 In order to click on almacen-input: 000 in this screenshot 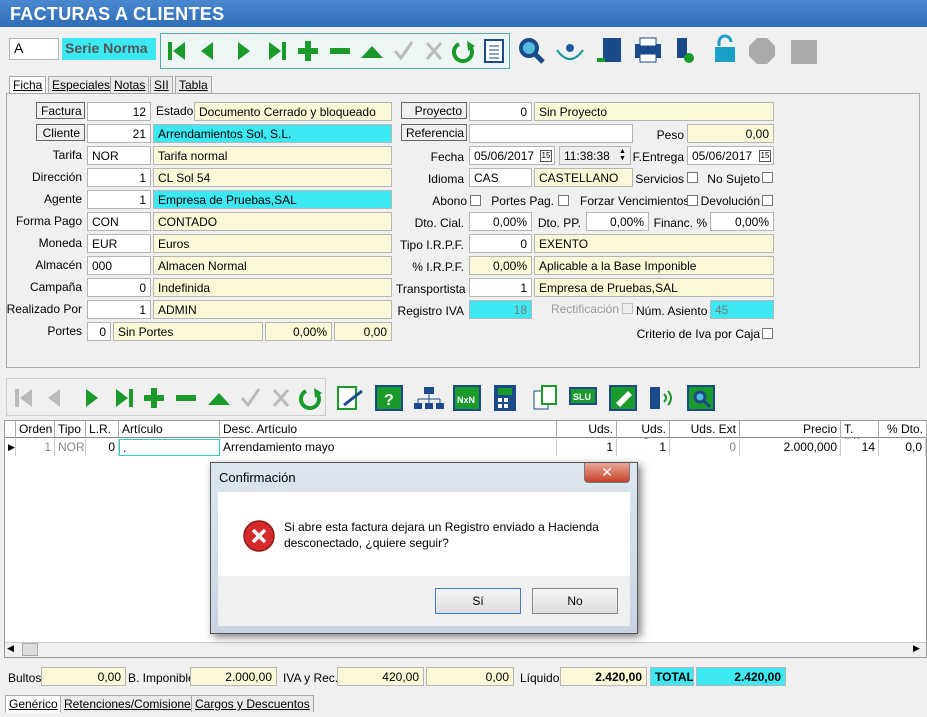, I will do `click(119, 265)`.